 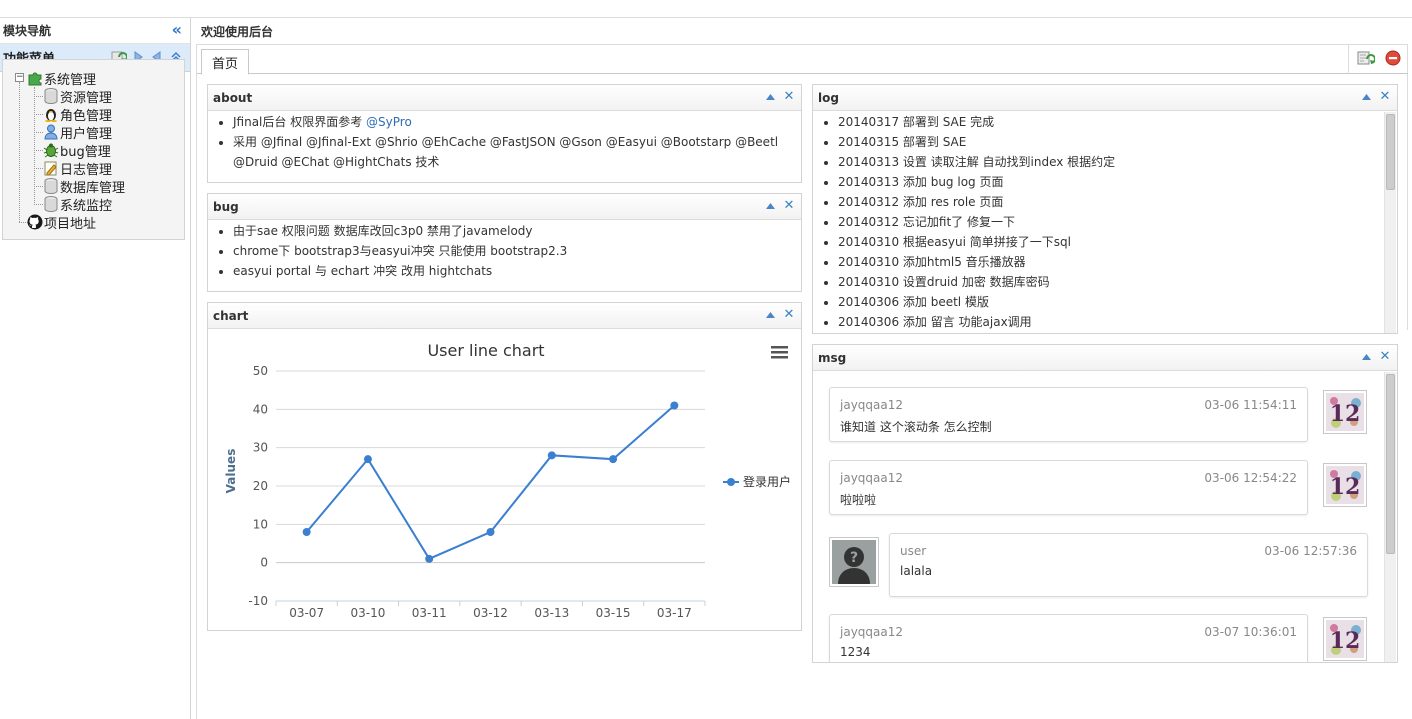 What do you see at coordinates (86, 170) in the screenshot?
I see `tree-node-label: 日志管理` at bounding box center [86, 170].